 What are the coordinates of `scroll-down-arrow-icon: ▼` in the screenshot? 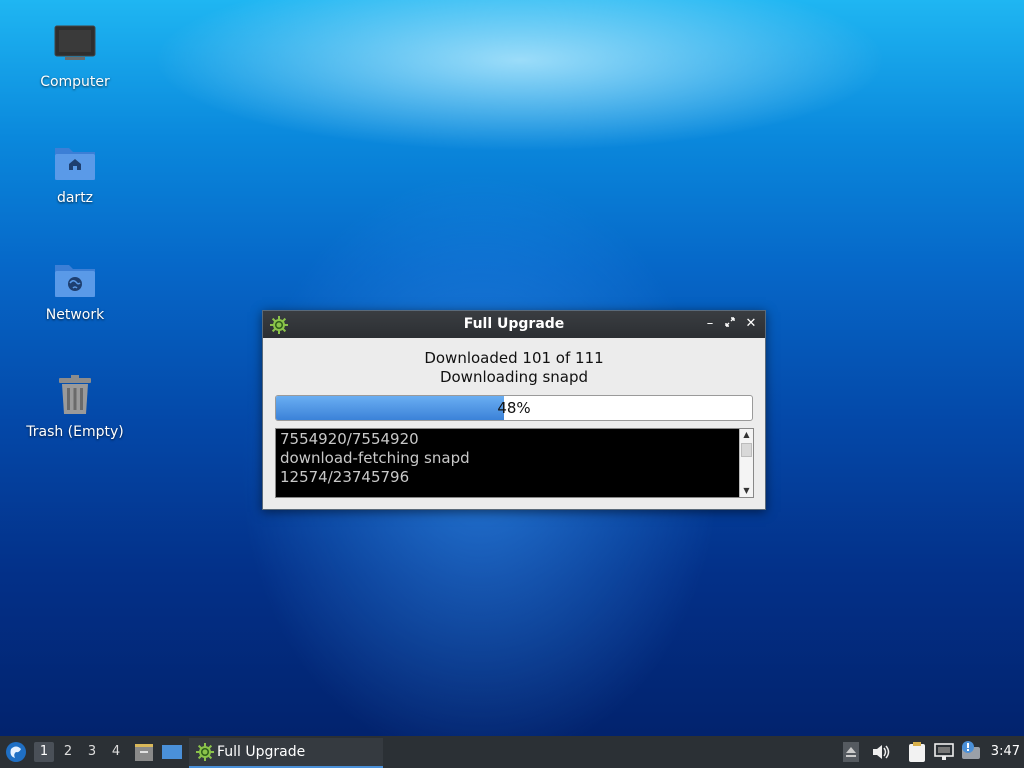 It's located at (746, 491).